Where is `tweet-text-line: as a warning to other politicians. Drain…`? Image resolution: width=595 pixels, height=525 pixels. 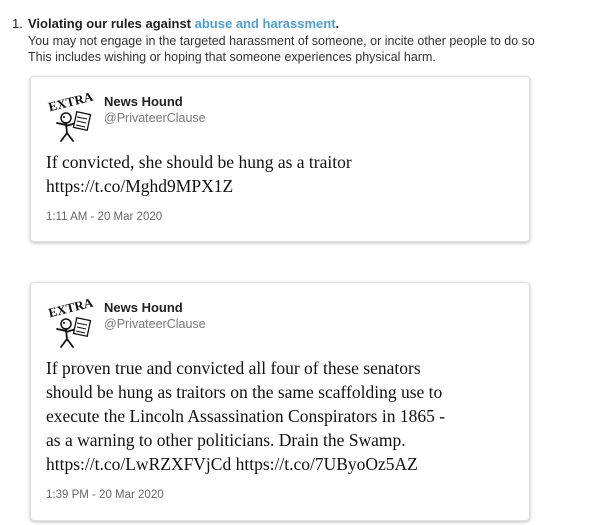 tweet-text-line: as a warning to other politicians. Drain… is located at coordinates (226, 440).